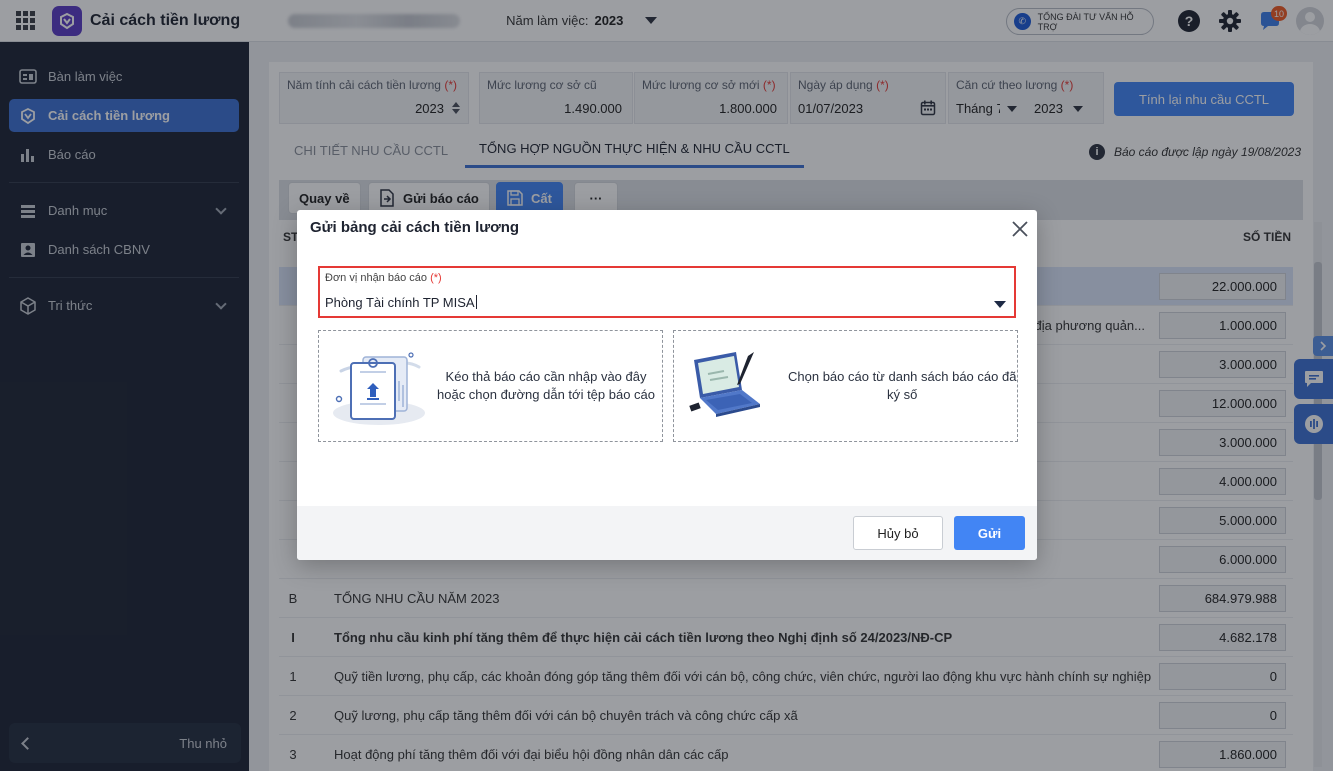 This screenshot has width=1333, height=771. I want to click on recipient-unit-label: Đơn vị nhận báo cáo, so click(376, 278).